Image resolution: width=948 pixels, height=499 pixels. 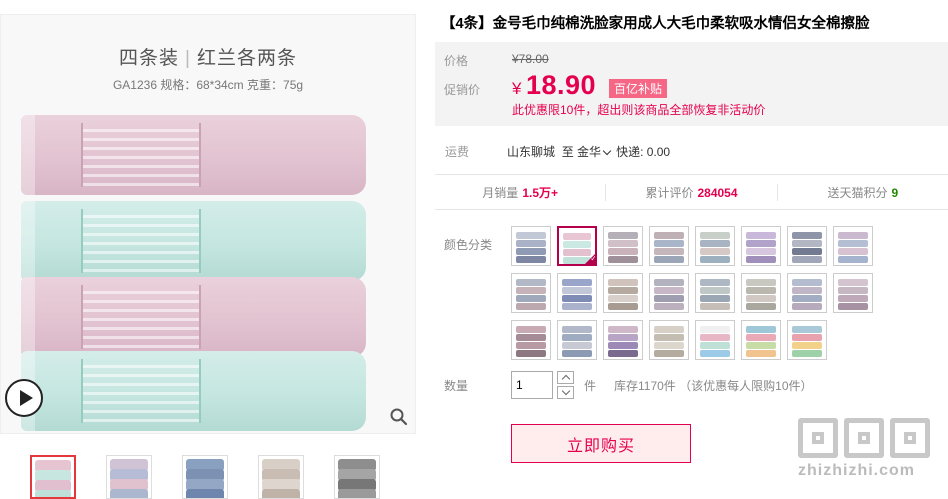 What do you see at coordinates (193, 155) in the screenshot?
I see `towel-pink-top` at bounding box center [193, 155].